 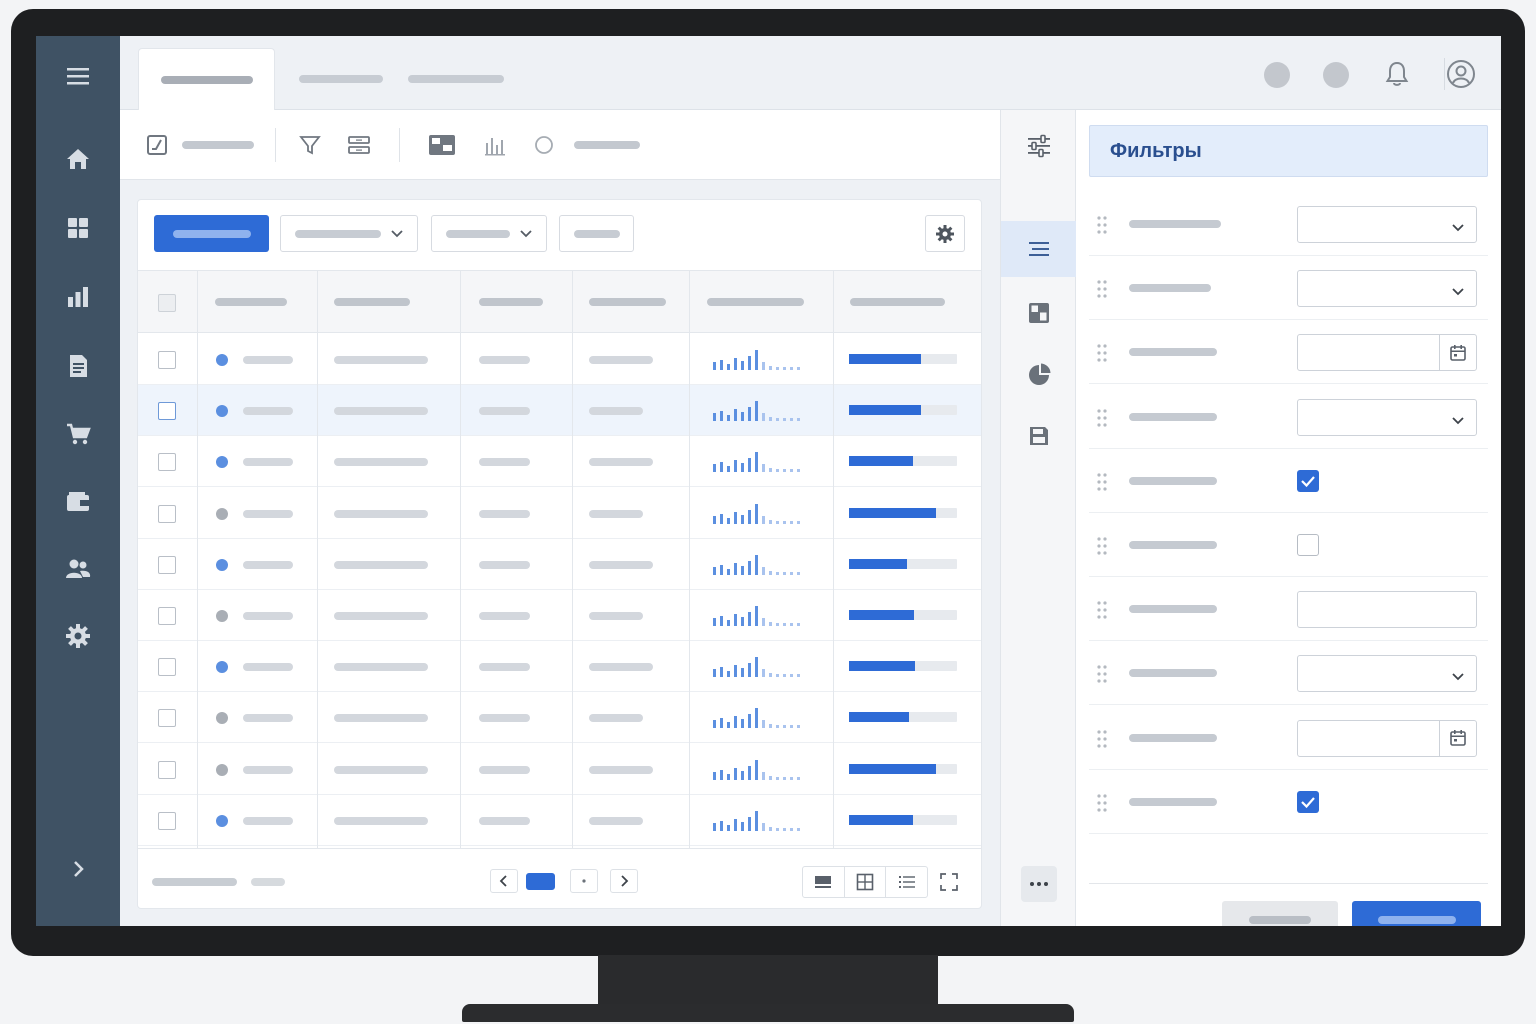 I want to click on chevron-down-icon, so click(x=397, y=233).